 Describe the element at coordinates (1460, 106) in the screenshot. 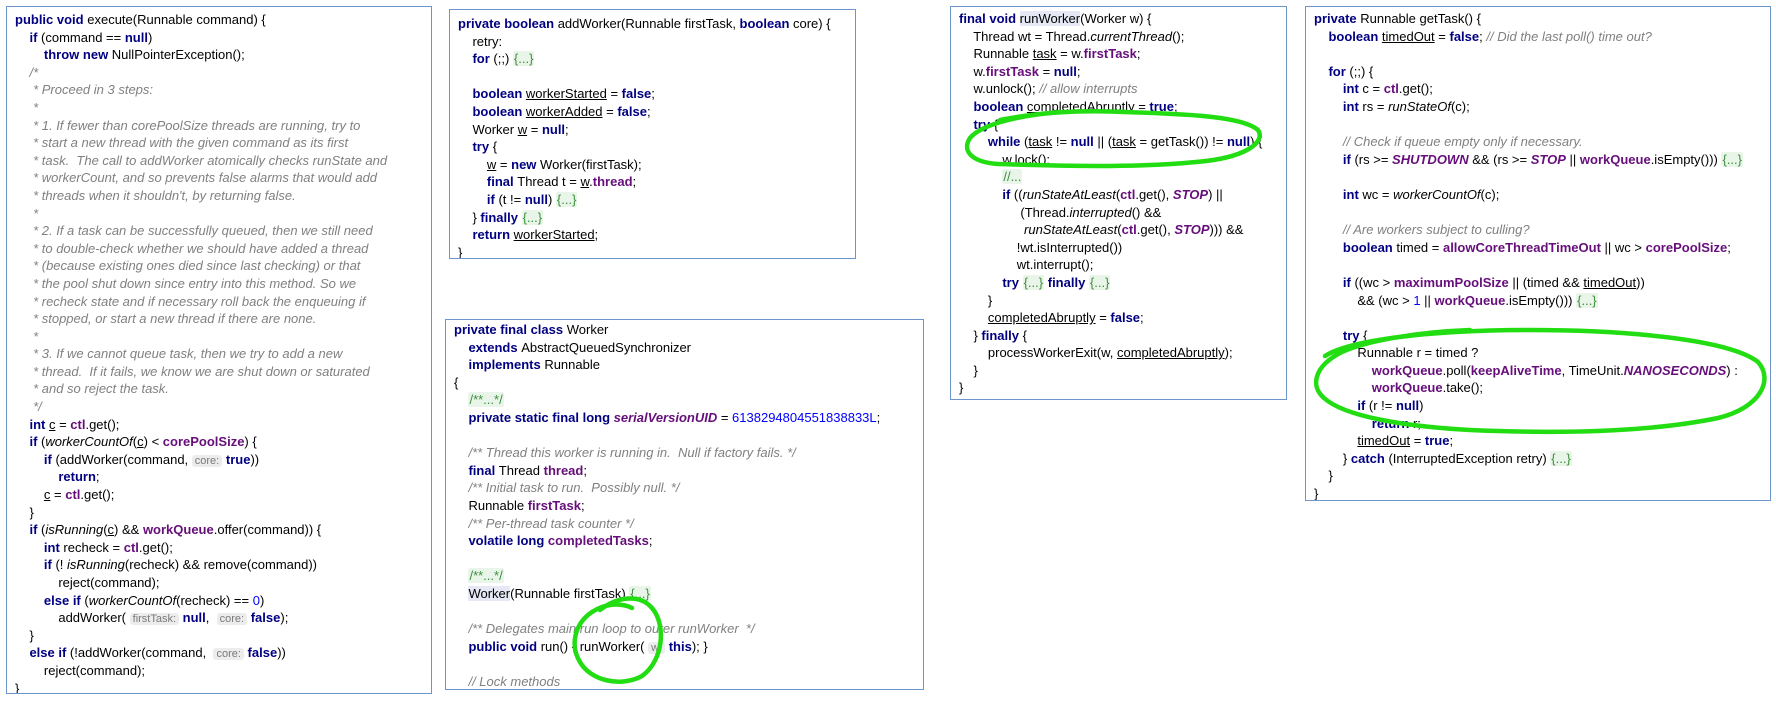

I see `code-token: (c);` at that location.